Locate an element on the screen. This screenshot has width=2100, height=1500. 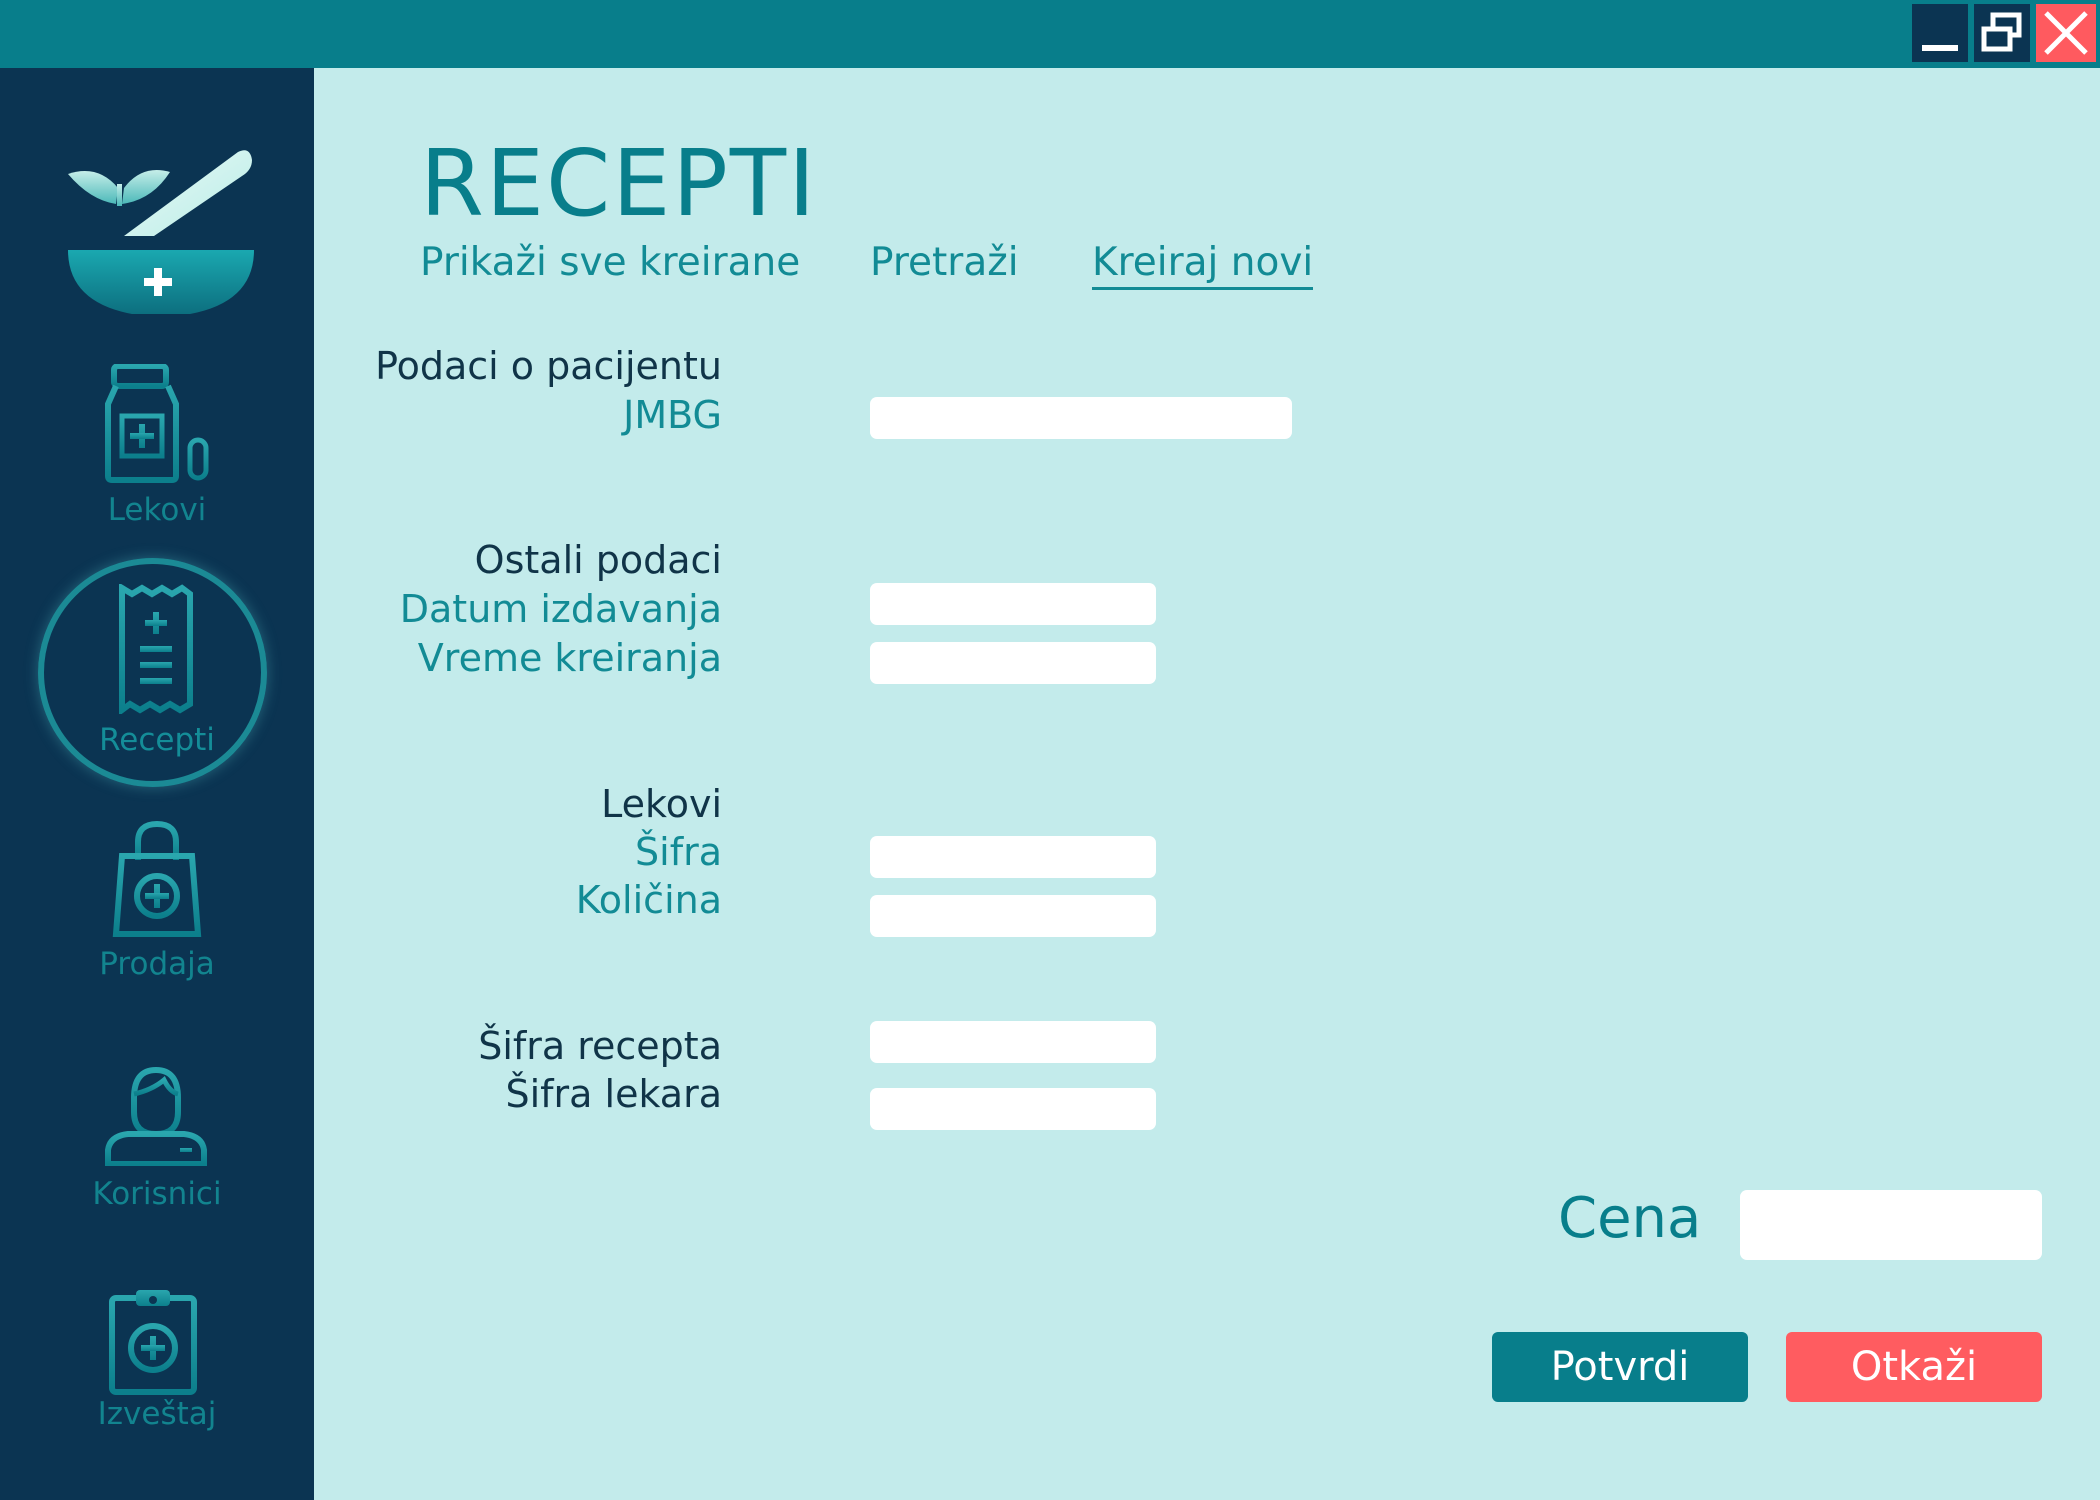
doctor-icon is located at coordinates (156, 1116).